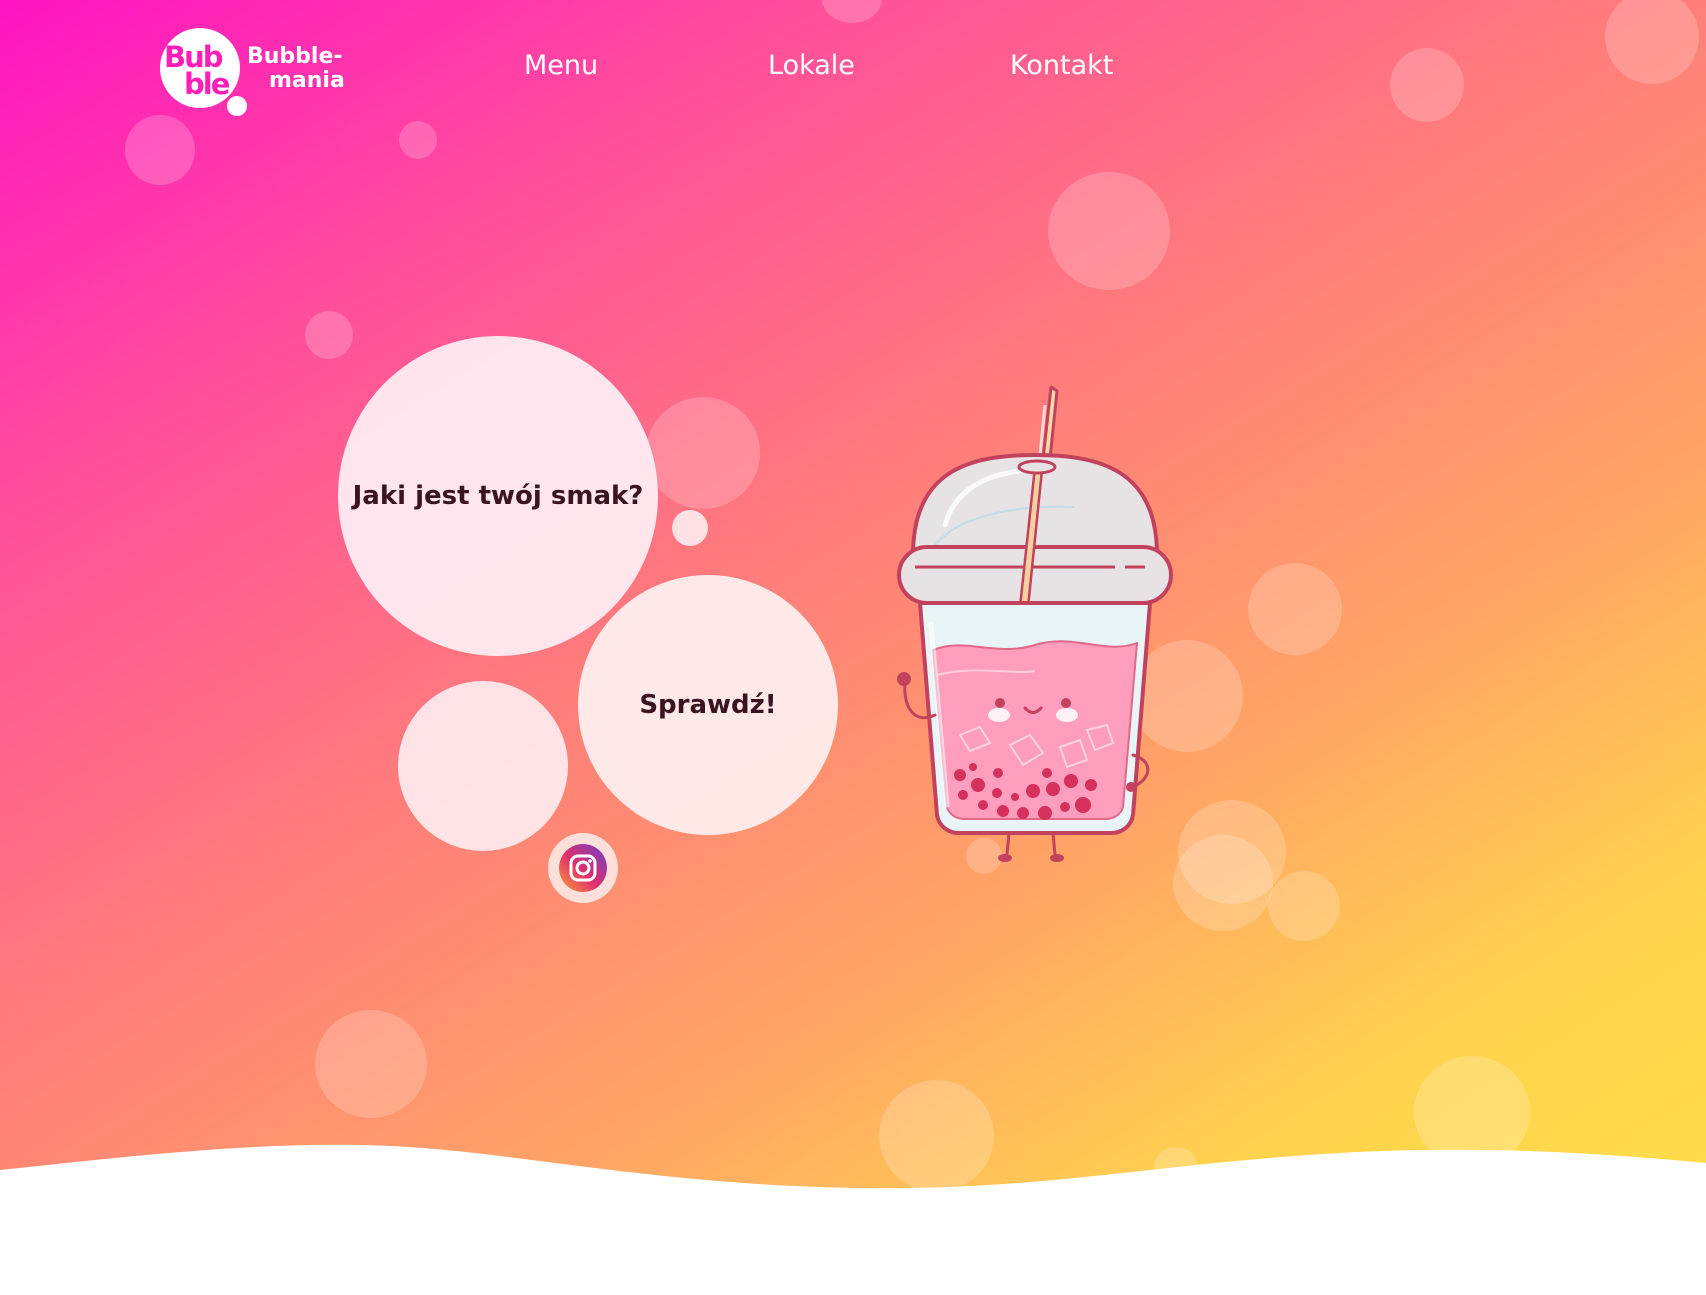 The height and width of the screenshot is (1295, 1706). I want to click on check-button-label: Sprawdź!, so click(708, 705).